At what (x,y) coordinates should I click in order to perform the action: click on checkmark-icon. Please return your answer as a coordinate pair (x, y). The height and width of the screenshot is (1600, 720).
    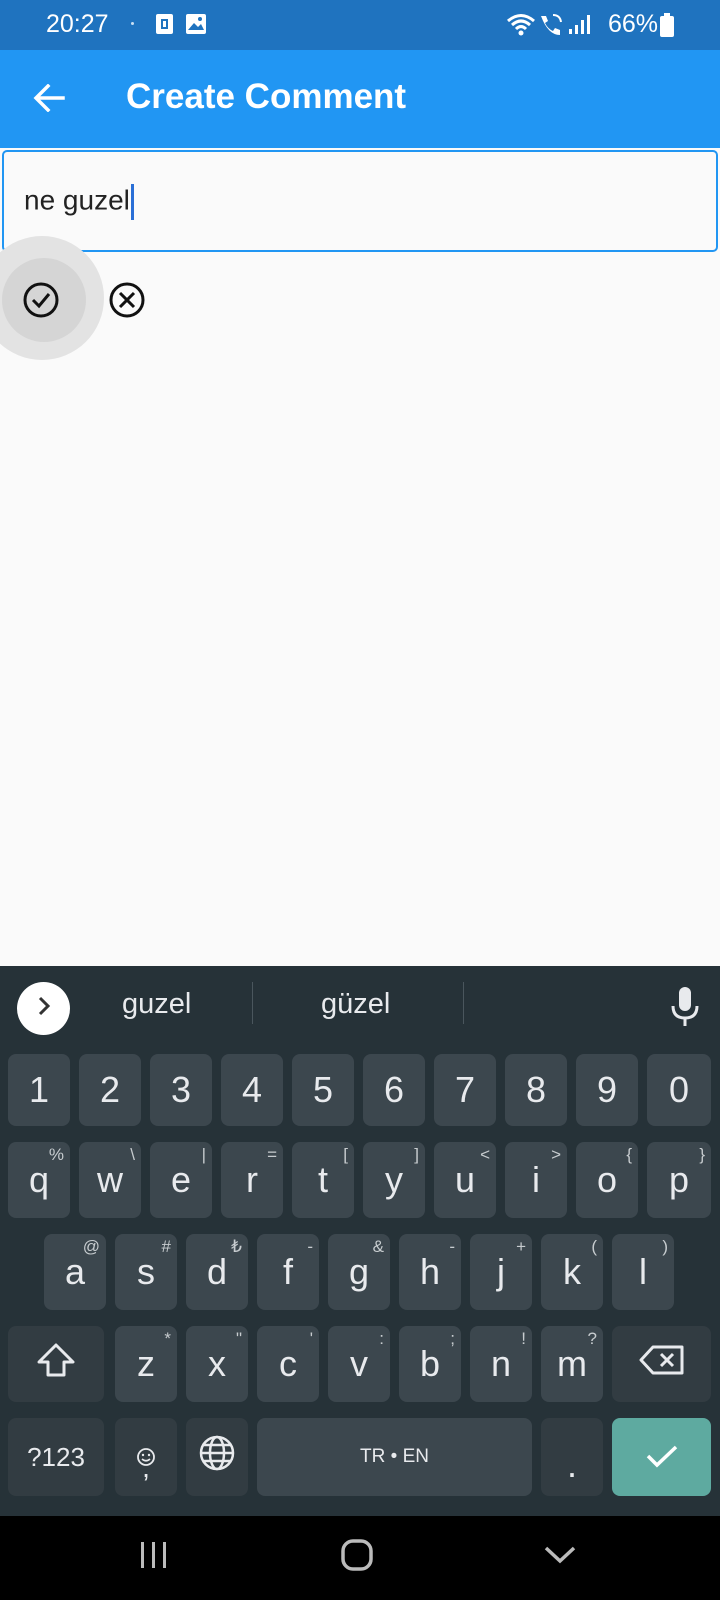
    Looking at the image, I should click on (662, 1457).